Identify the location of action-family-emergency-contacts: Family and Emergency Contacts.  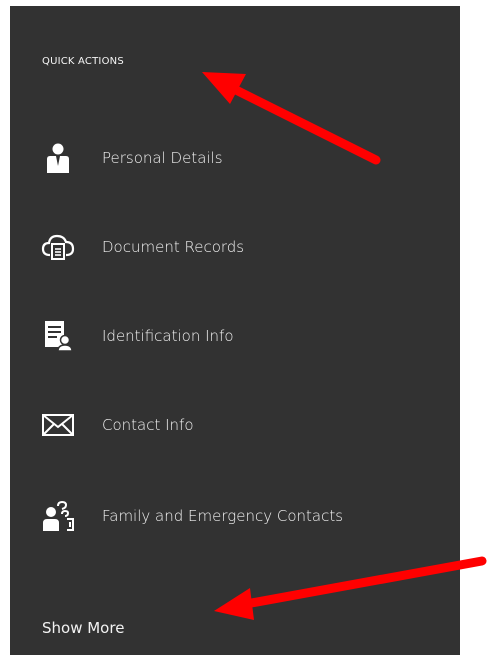
(191, 516).